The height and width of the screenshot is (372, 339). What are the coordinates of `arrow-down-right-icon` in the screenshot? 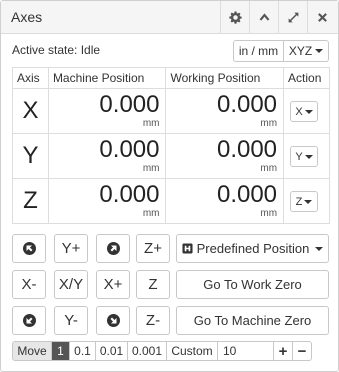 It's located at (113, 320).